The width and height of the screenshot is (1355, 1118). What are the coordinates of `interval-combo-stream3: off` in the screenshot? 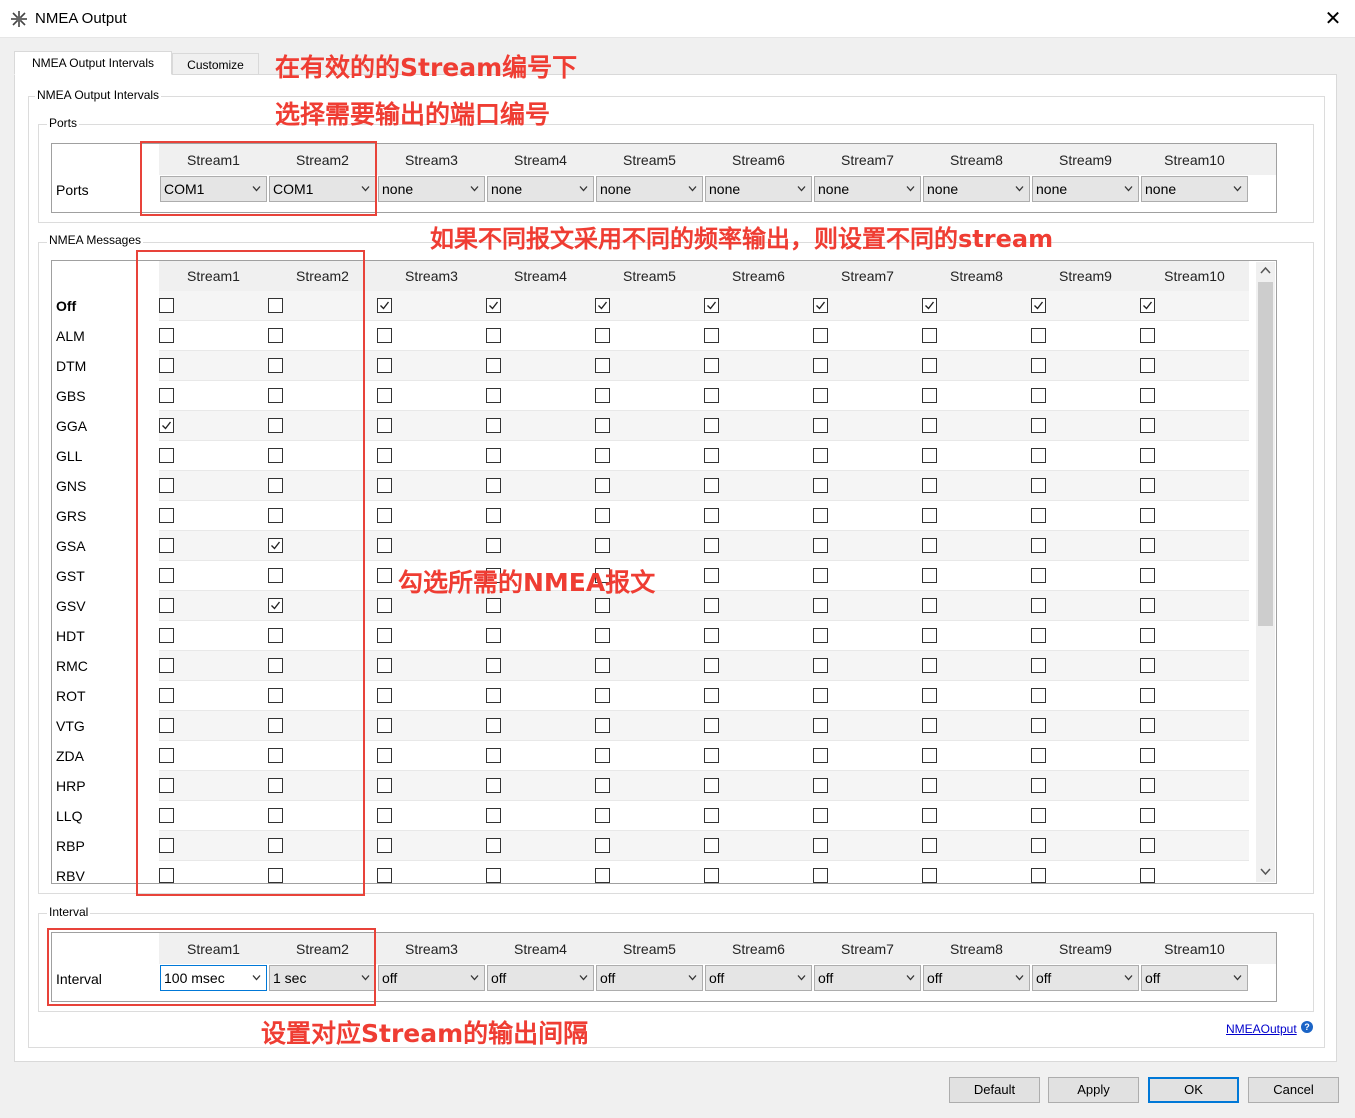 It's located at (431, 978).